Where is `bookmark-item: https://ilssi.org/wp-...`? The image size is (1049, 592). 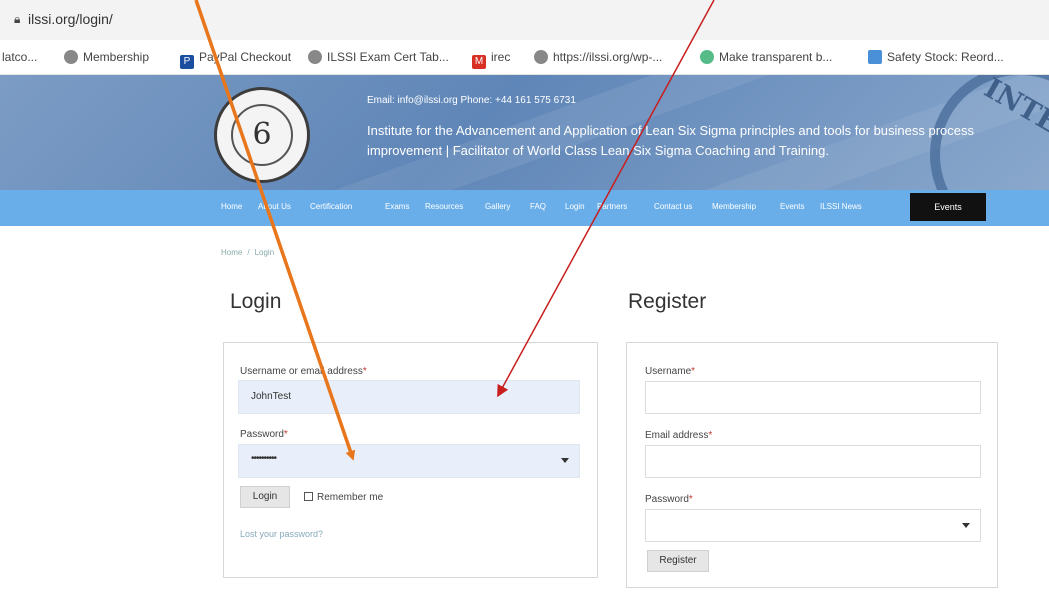
bookmark-item: https://ilssi.org/wp-... is located at coordinates (598, 57).